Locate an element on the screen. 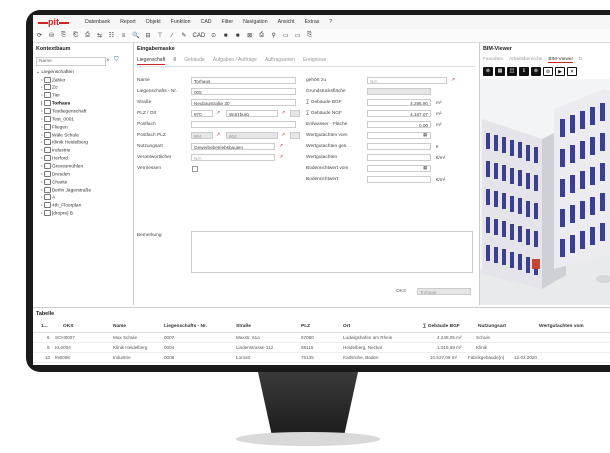 This screenshot has height=453, width=610. tree-item: › A is located at coordinates (63, 198).